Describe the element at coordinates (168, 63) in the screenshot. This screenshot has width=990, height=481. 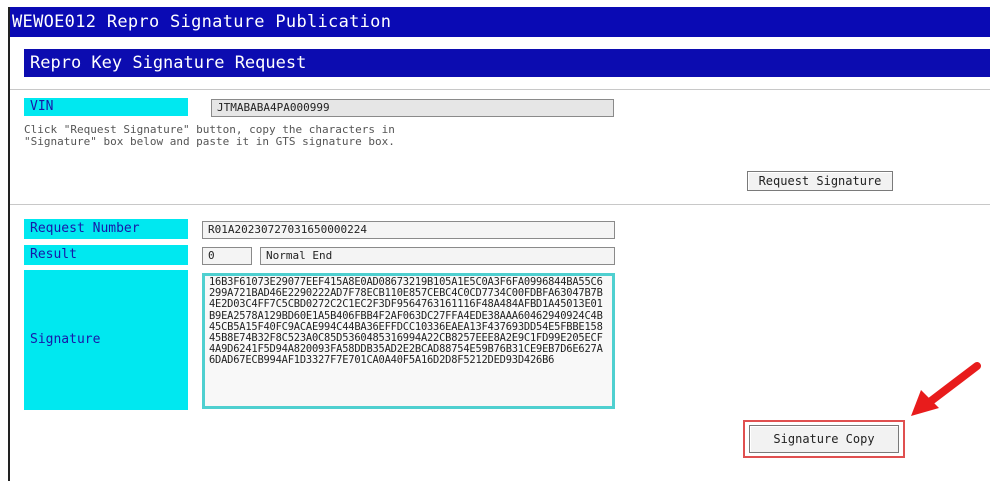
I see `section-title: Repro Key Signature Request` at that location.